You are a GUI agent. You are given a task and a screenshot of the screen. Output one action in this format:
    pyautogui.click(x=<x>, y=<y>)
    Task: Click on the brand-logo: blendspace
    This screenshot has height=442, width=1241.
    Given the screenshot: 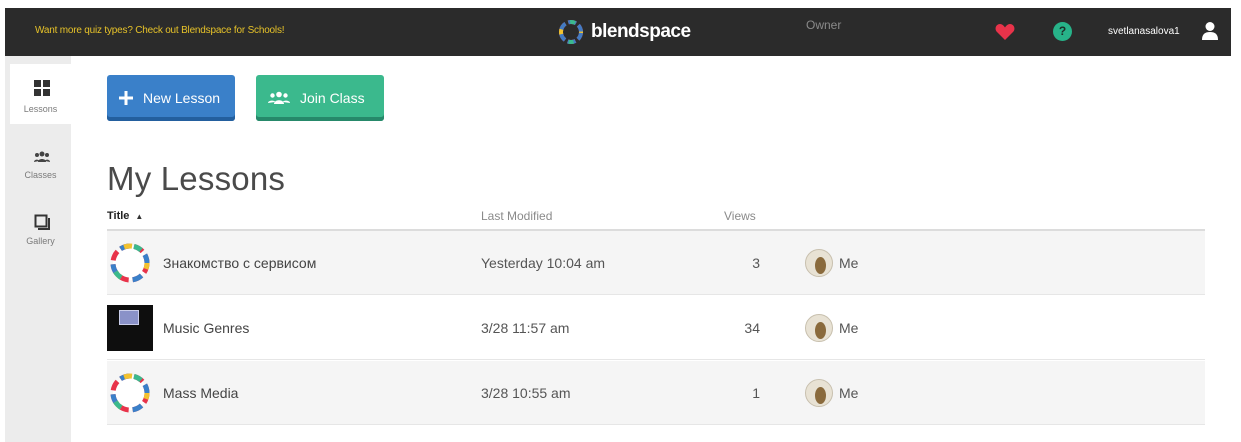 What is the action you would take?
    pyautogui.click(x=624, y=32)
    